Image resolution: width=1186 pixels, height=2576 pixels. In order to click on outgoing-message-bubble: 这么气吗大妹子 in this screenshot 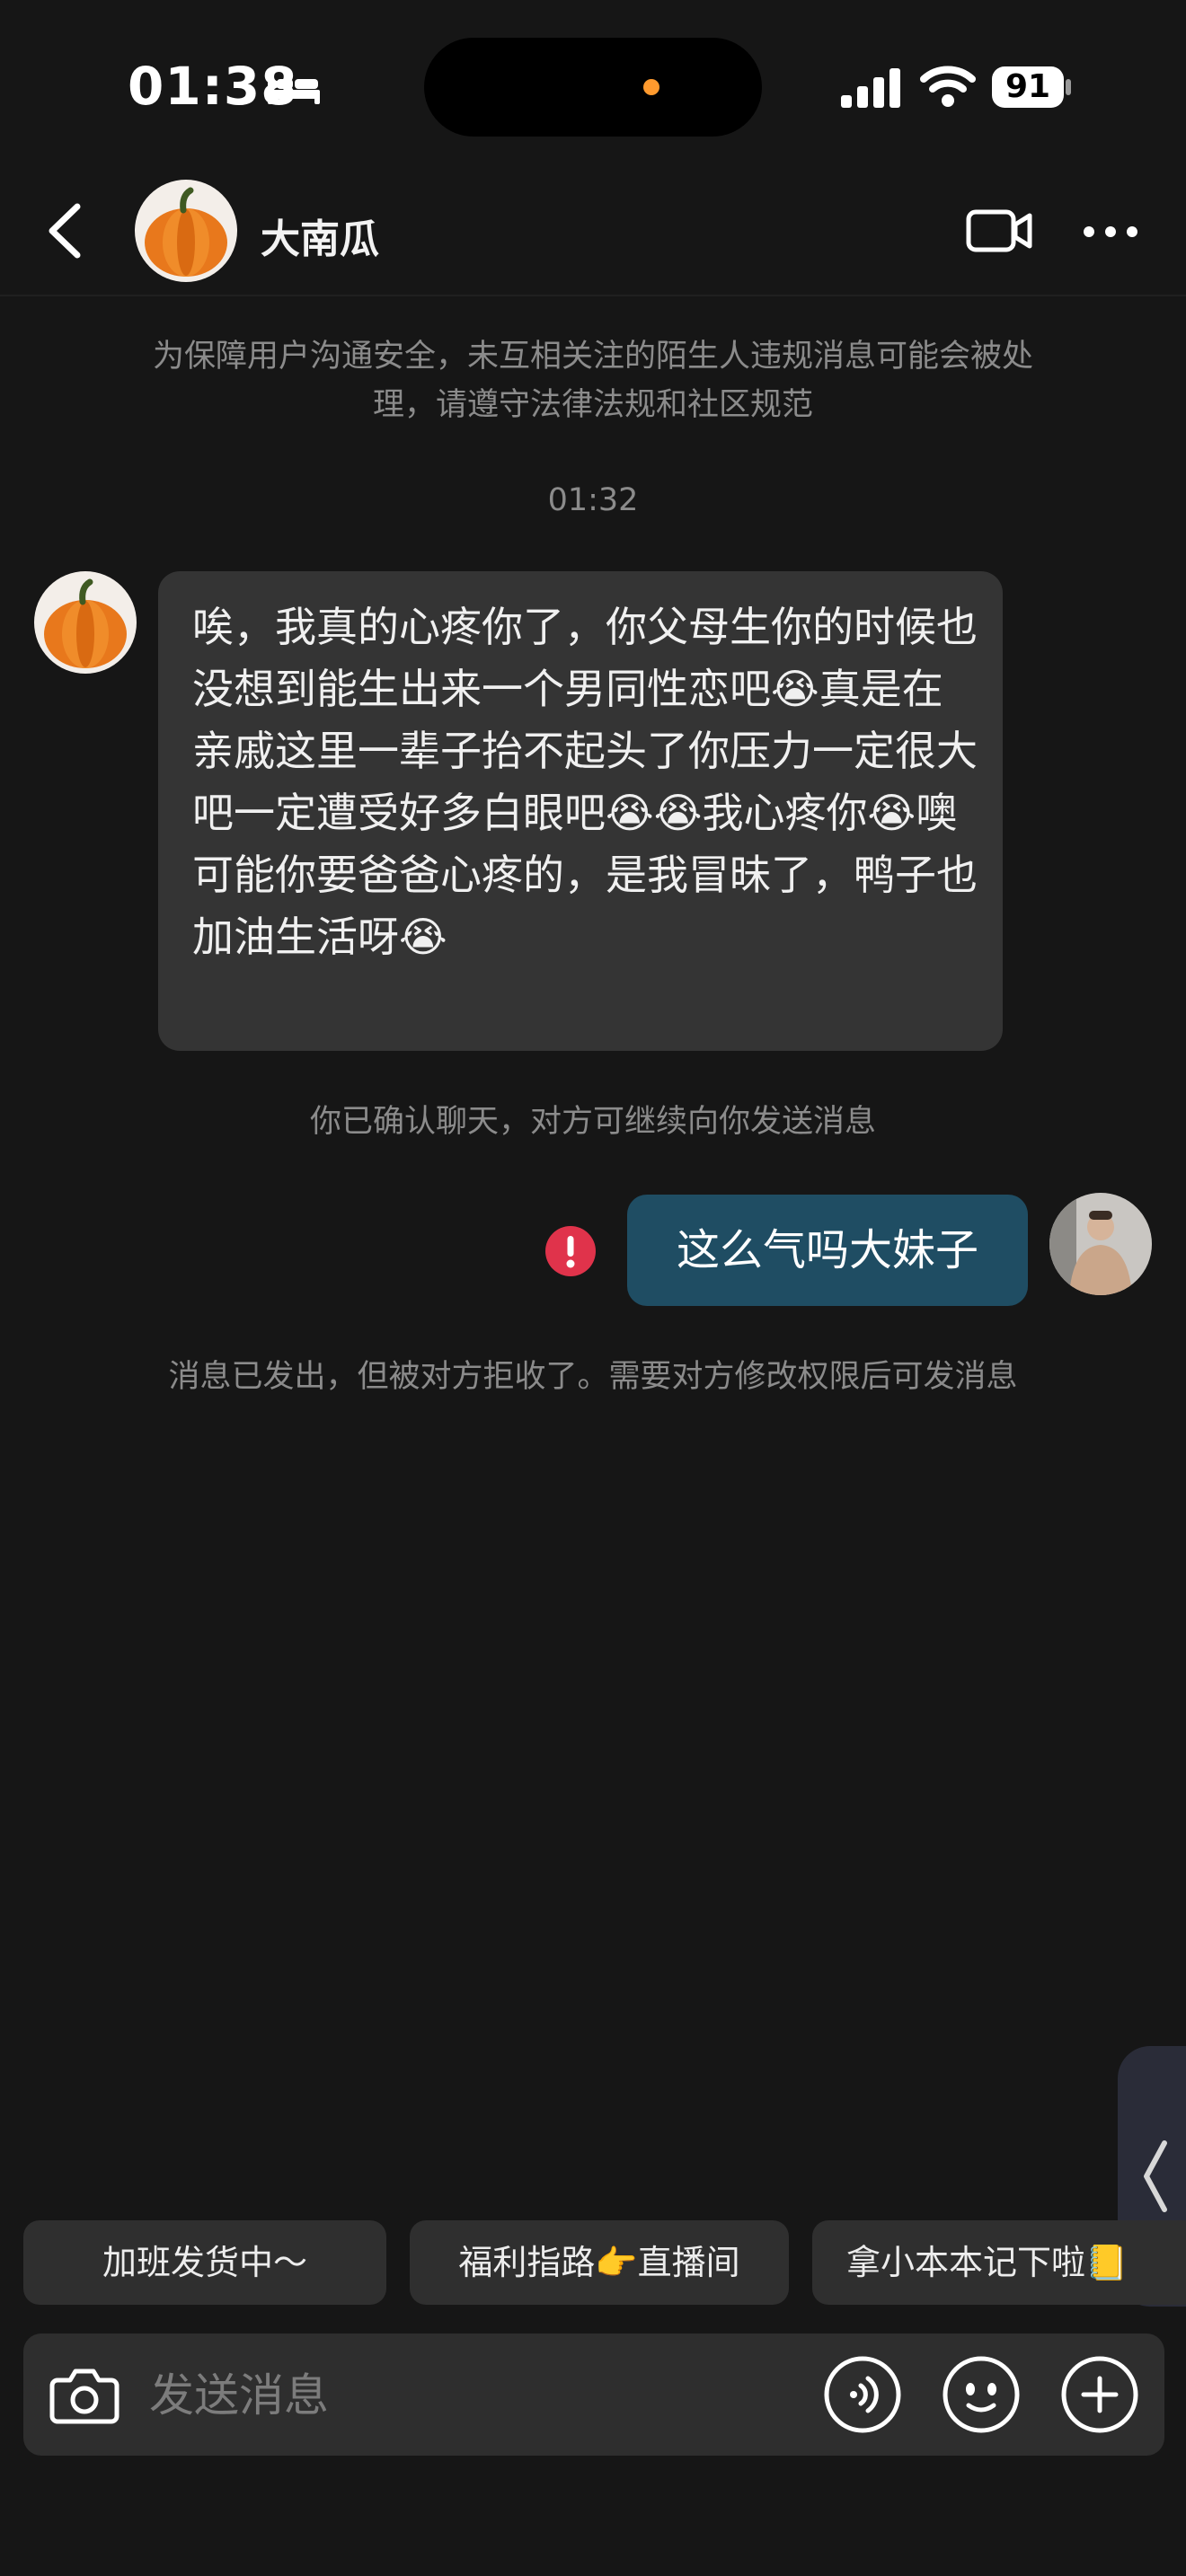, I will do `click(827, 1250)`.